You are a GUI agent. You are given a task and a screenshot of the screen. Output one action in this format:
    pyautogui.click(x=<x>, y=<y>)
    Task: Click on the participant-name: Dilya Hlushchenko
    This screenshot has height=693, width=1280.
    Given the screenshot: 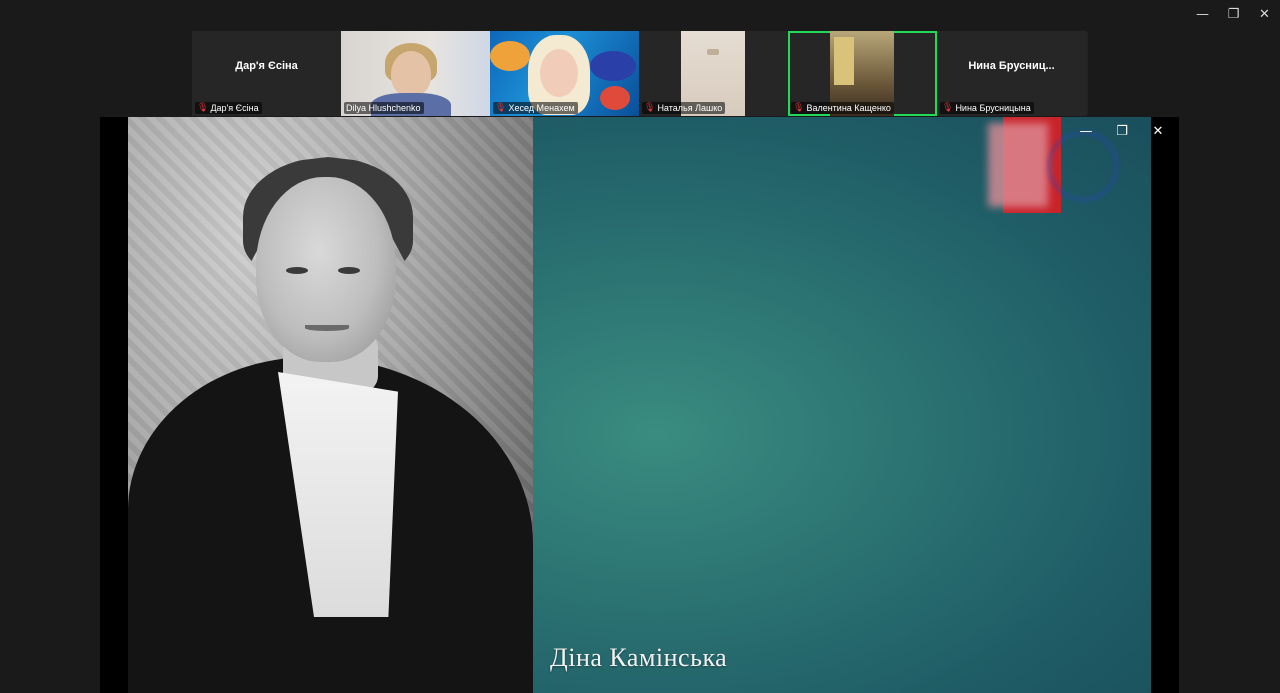 What is the action you would take?
    pyautogui.click(x=383, y=108)
    